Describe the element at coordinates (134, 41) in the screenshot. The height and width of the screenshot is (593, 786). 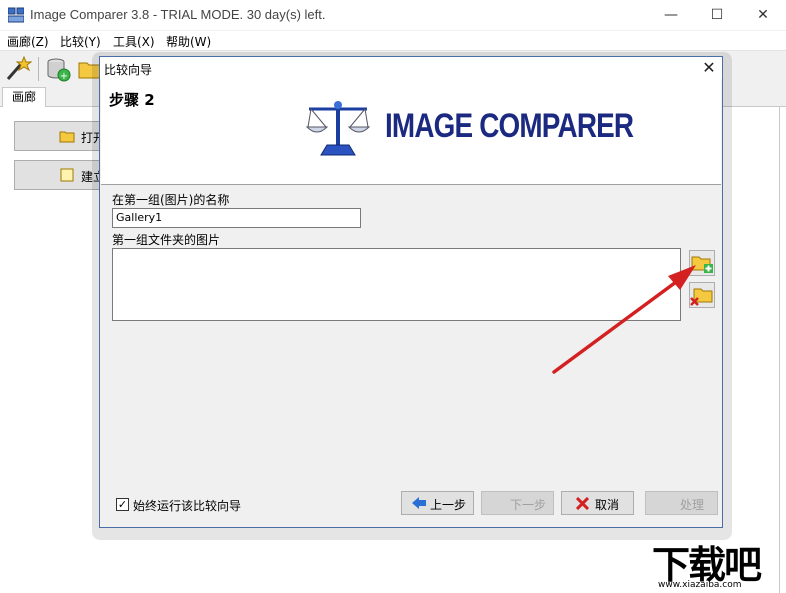
I see `menu-tools: 工具(X)` at that location.